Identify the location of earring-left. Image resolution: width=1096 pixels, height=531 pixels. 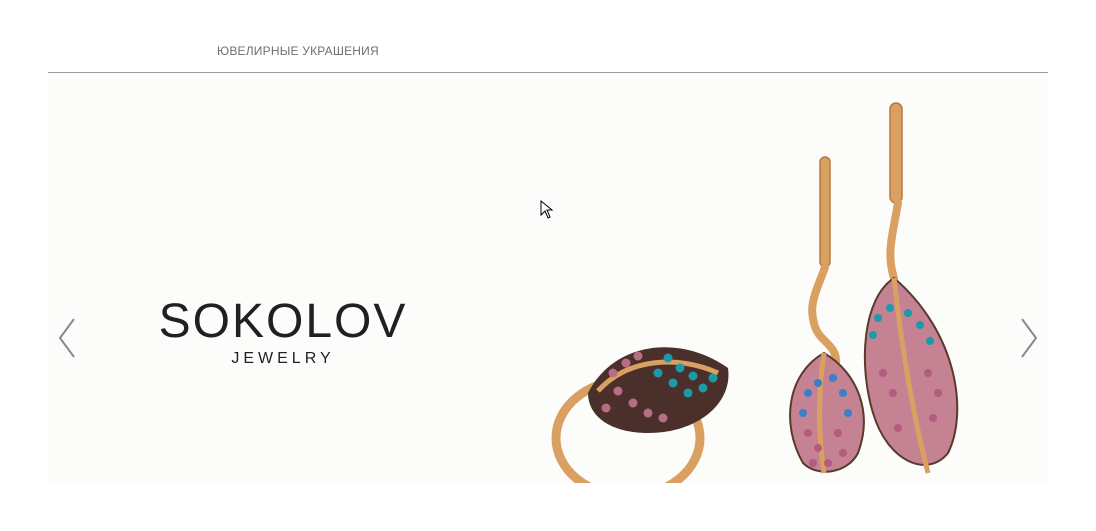
(827, 315).